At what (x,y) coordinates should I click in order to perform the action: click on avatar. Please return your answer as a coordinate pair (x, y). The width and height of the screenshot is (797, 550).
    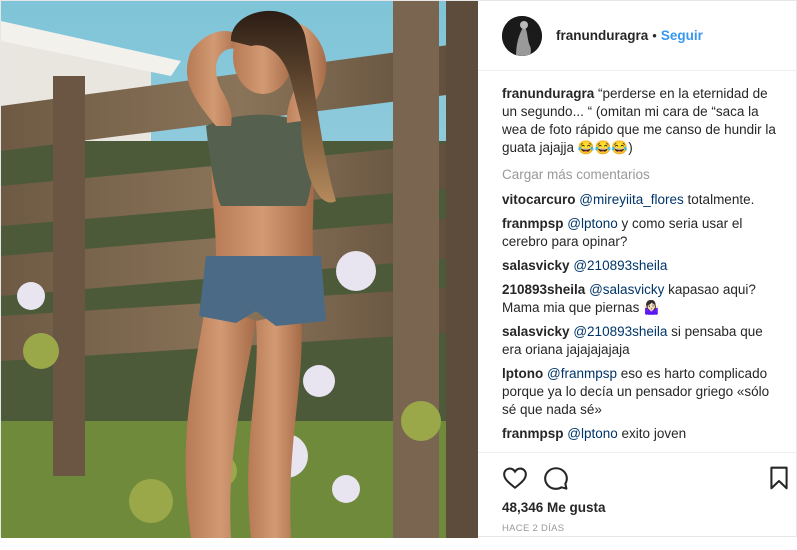
    Looking at the image, I should click on (522, 35).